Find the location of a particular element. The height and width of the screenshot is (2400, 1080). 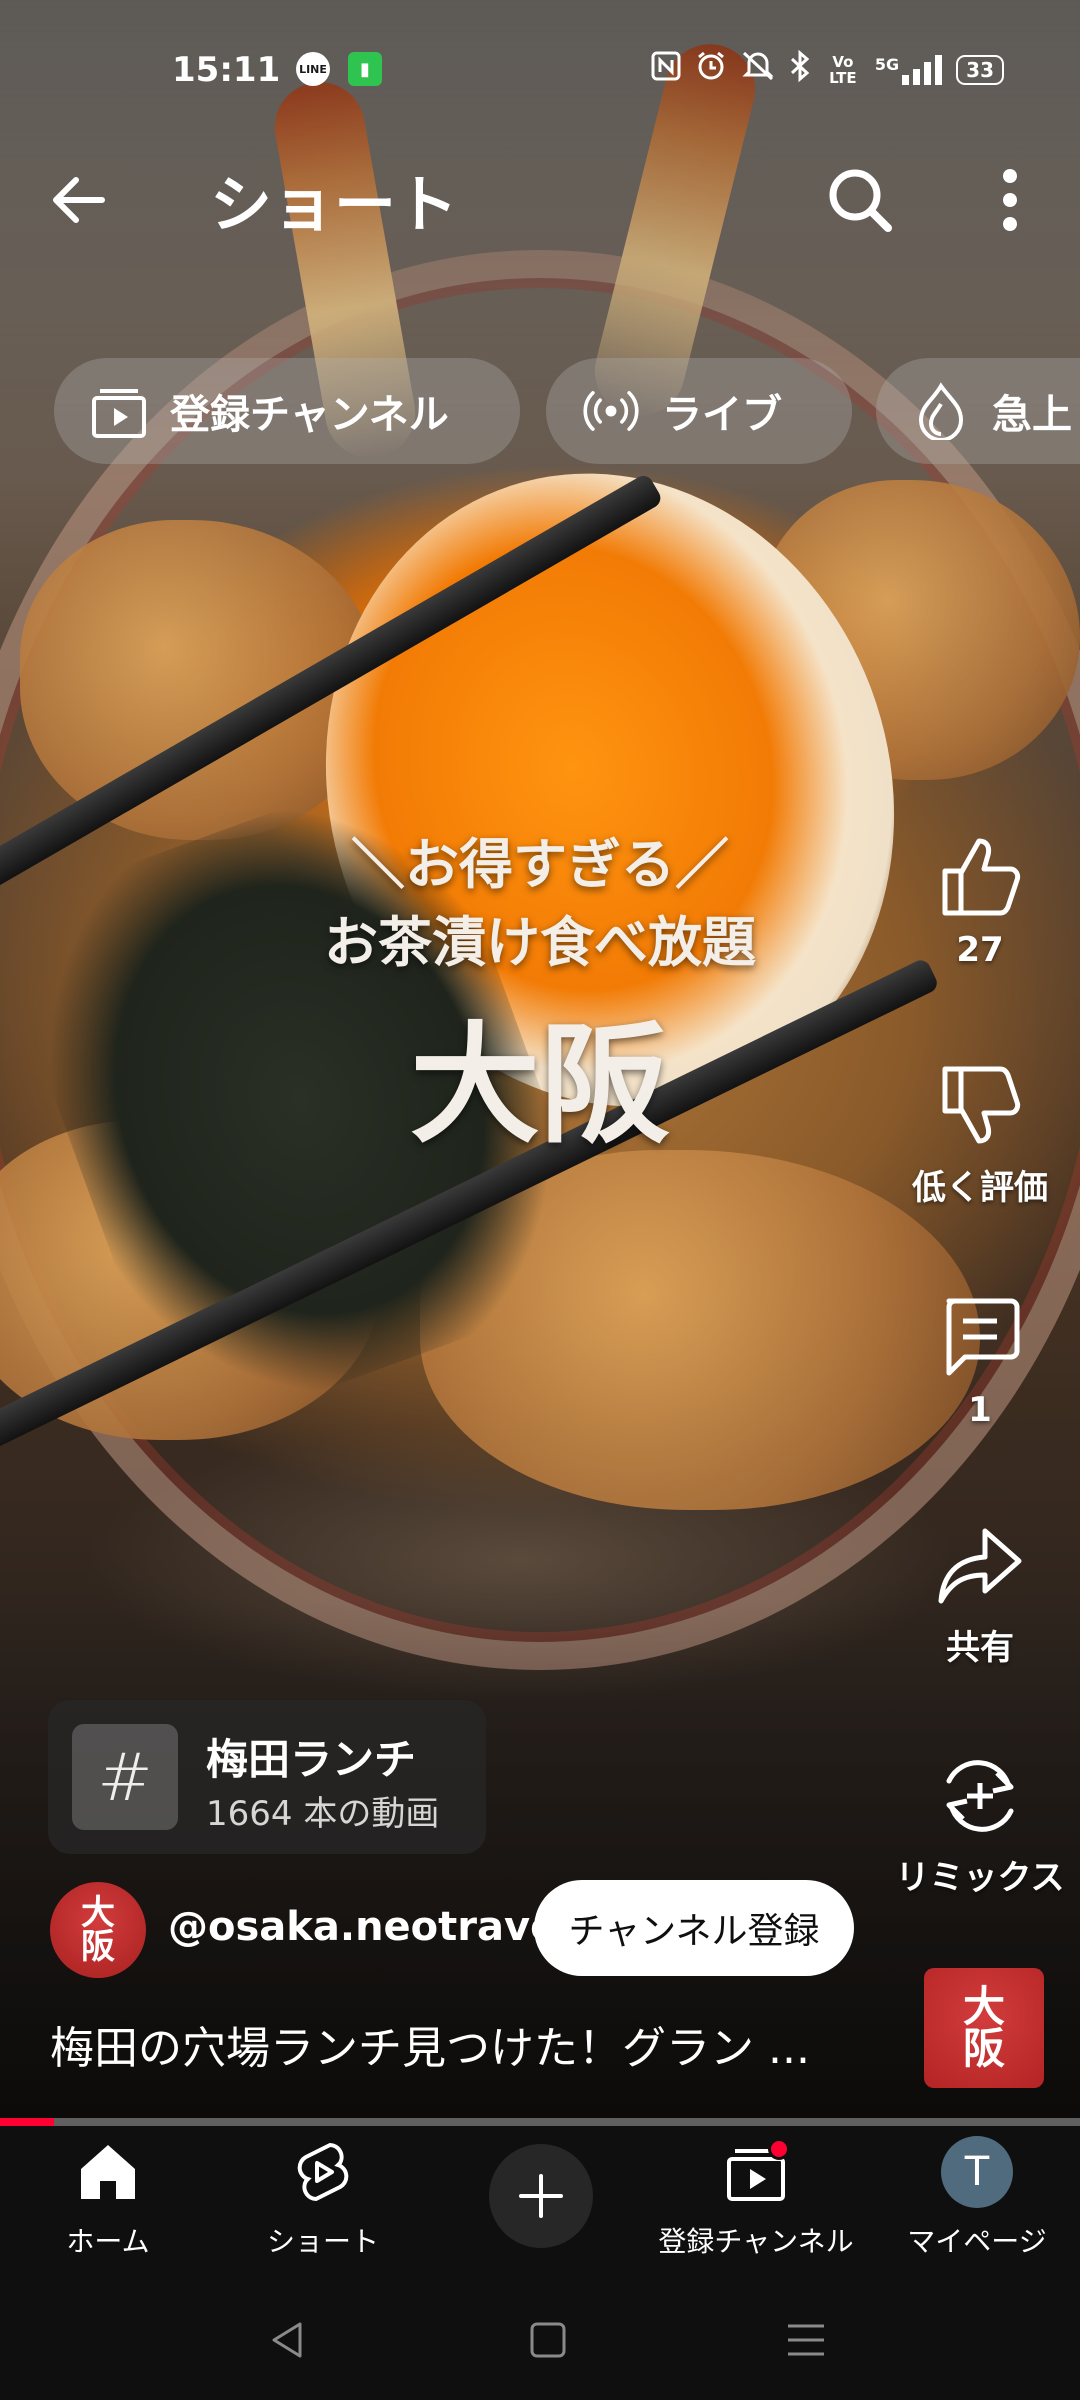

top-bar: ショート is located at coordinates (540, 195).